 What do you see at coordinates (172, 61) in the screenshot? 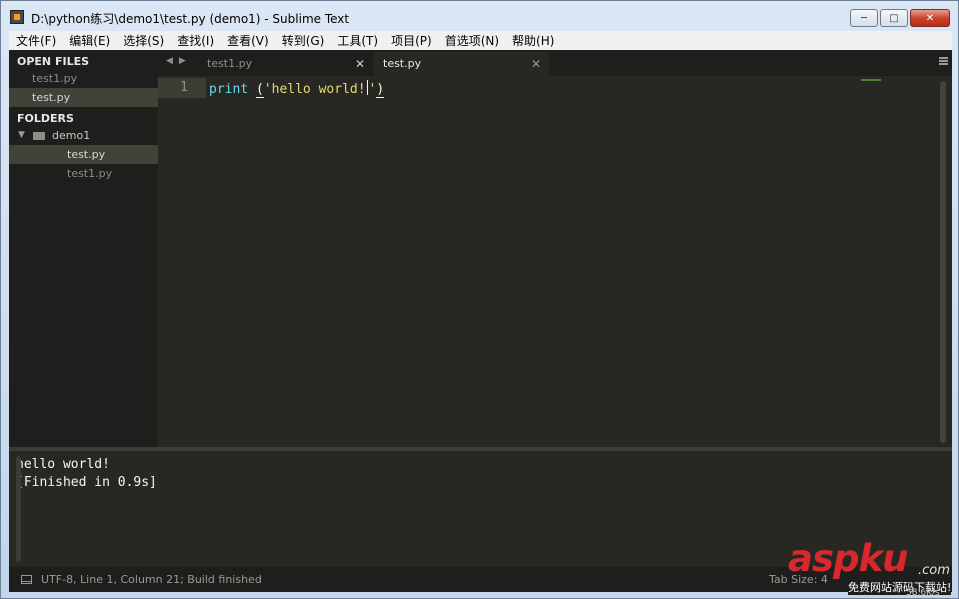
I see `left-arrow-icon: ◀` at bounding box center [172, 61].